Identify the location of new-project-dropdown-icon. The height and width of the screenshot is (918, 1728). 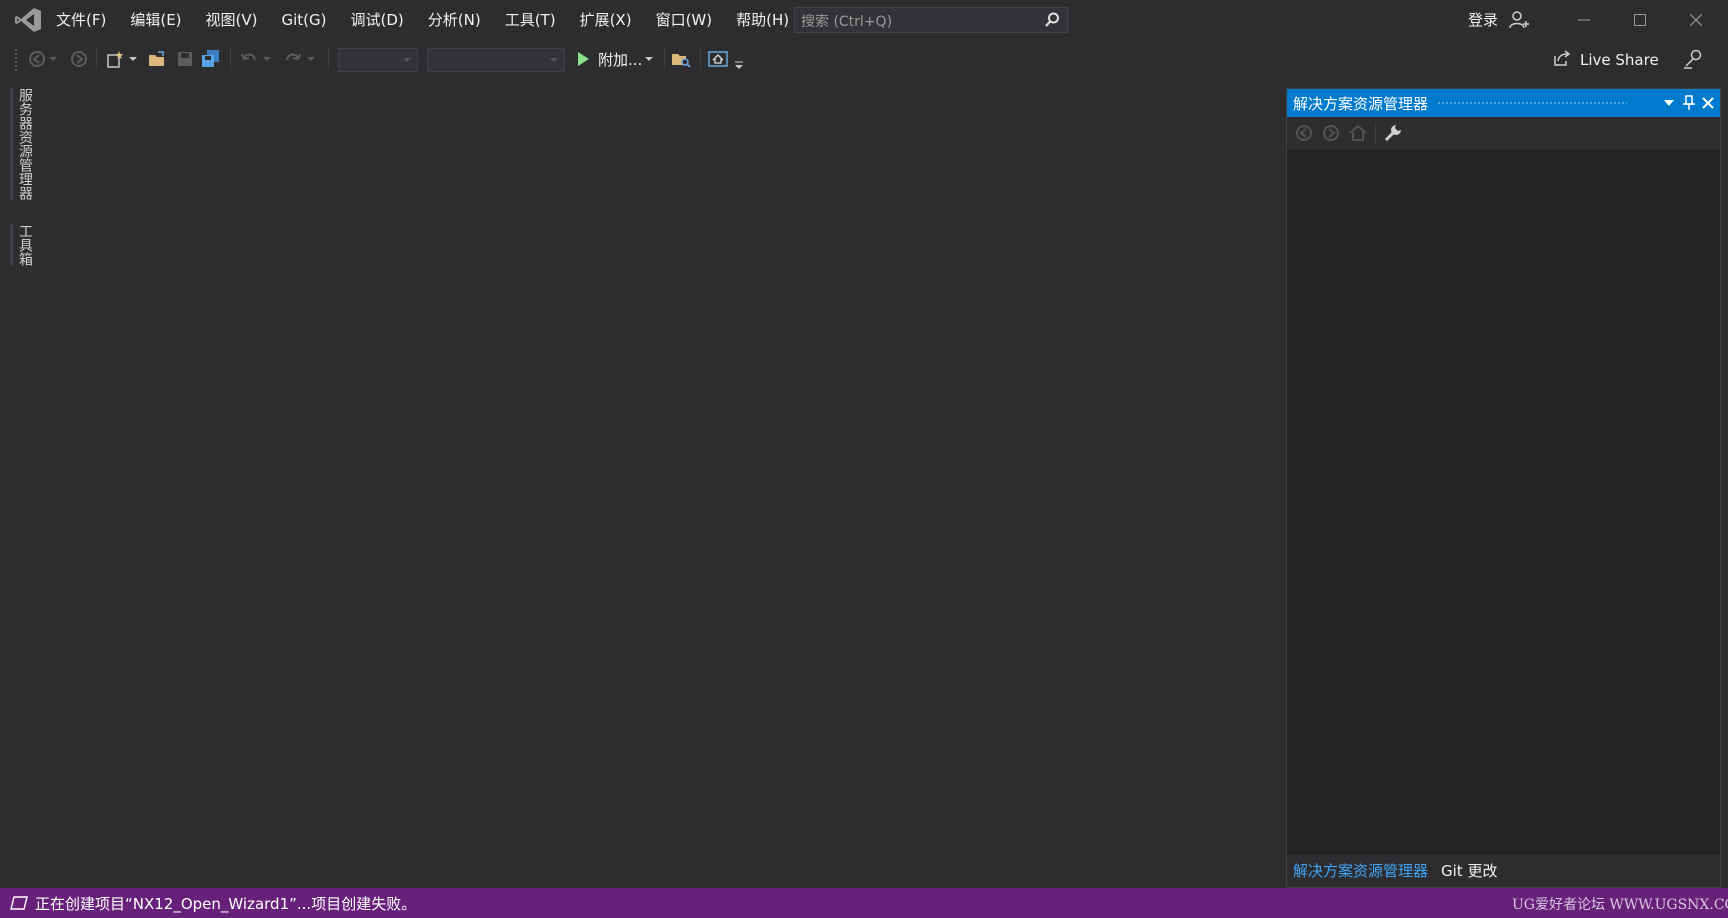
(133, 59).